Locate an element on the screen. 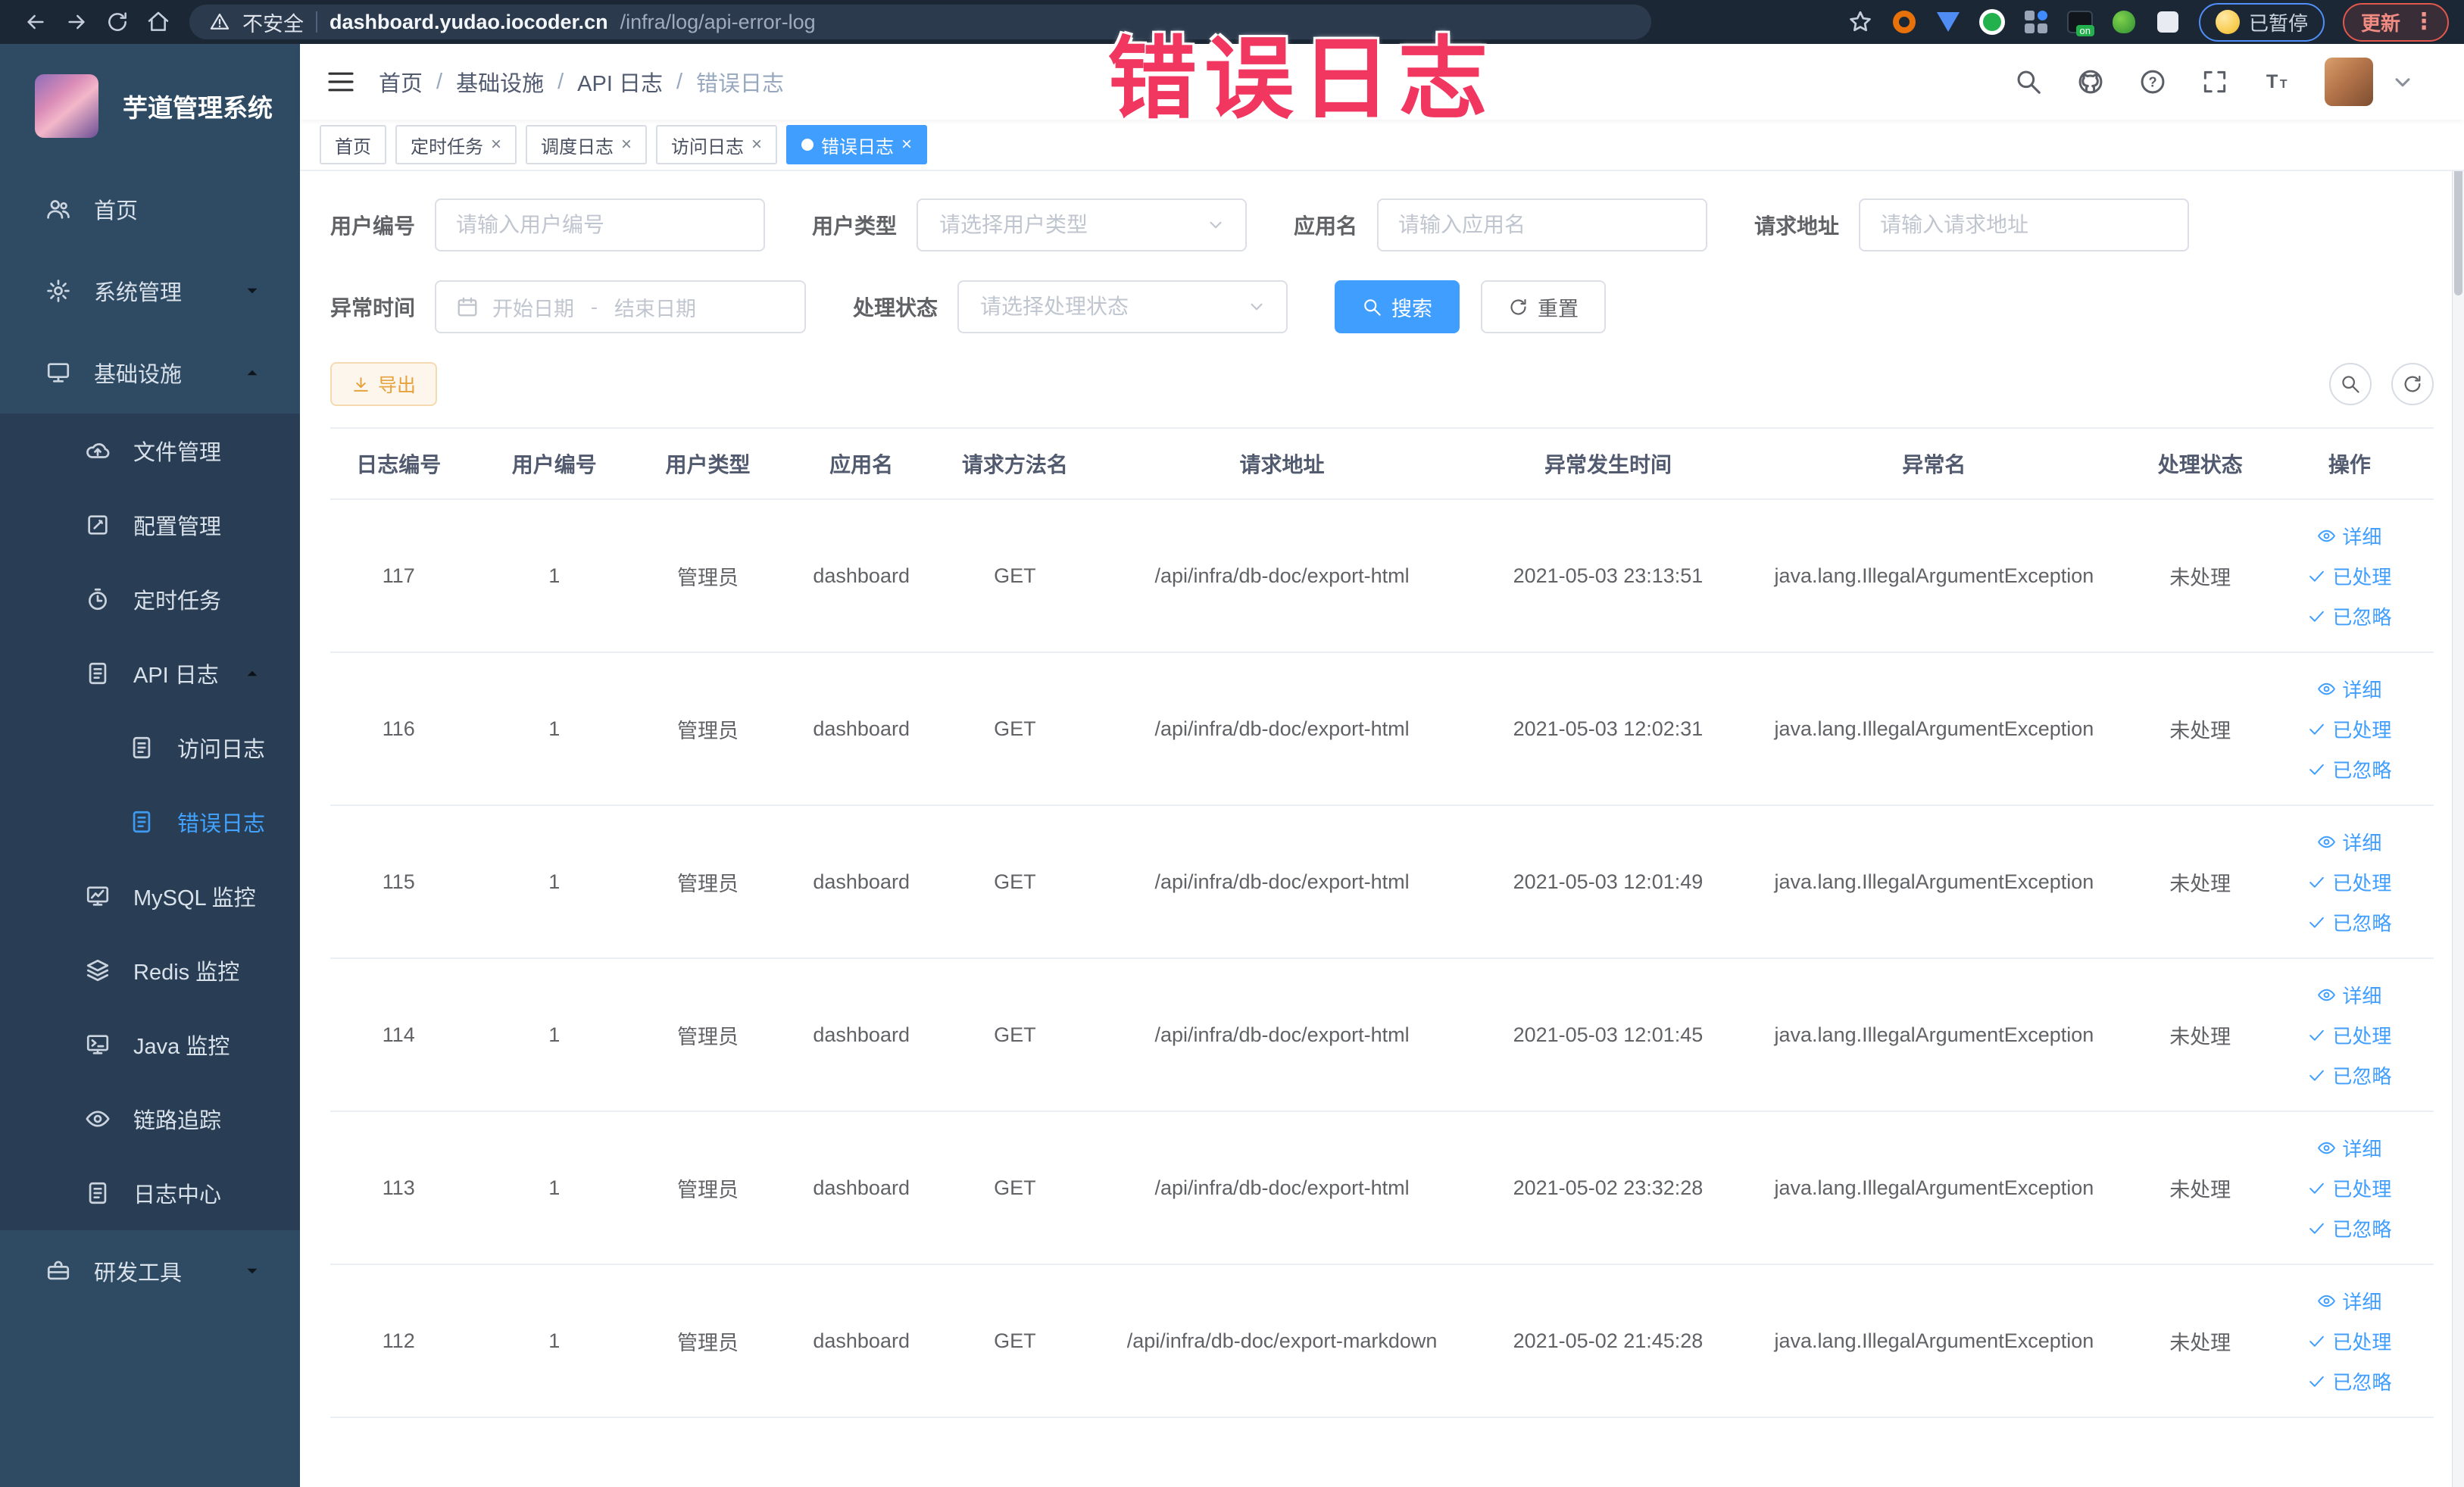 The width and height of the screenshot is (2464, 1487). sidebar-logo: 芋道管理系统 is located at coordinates (150, 106).